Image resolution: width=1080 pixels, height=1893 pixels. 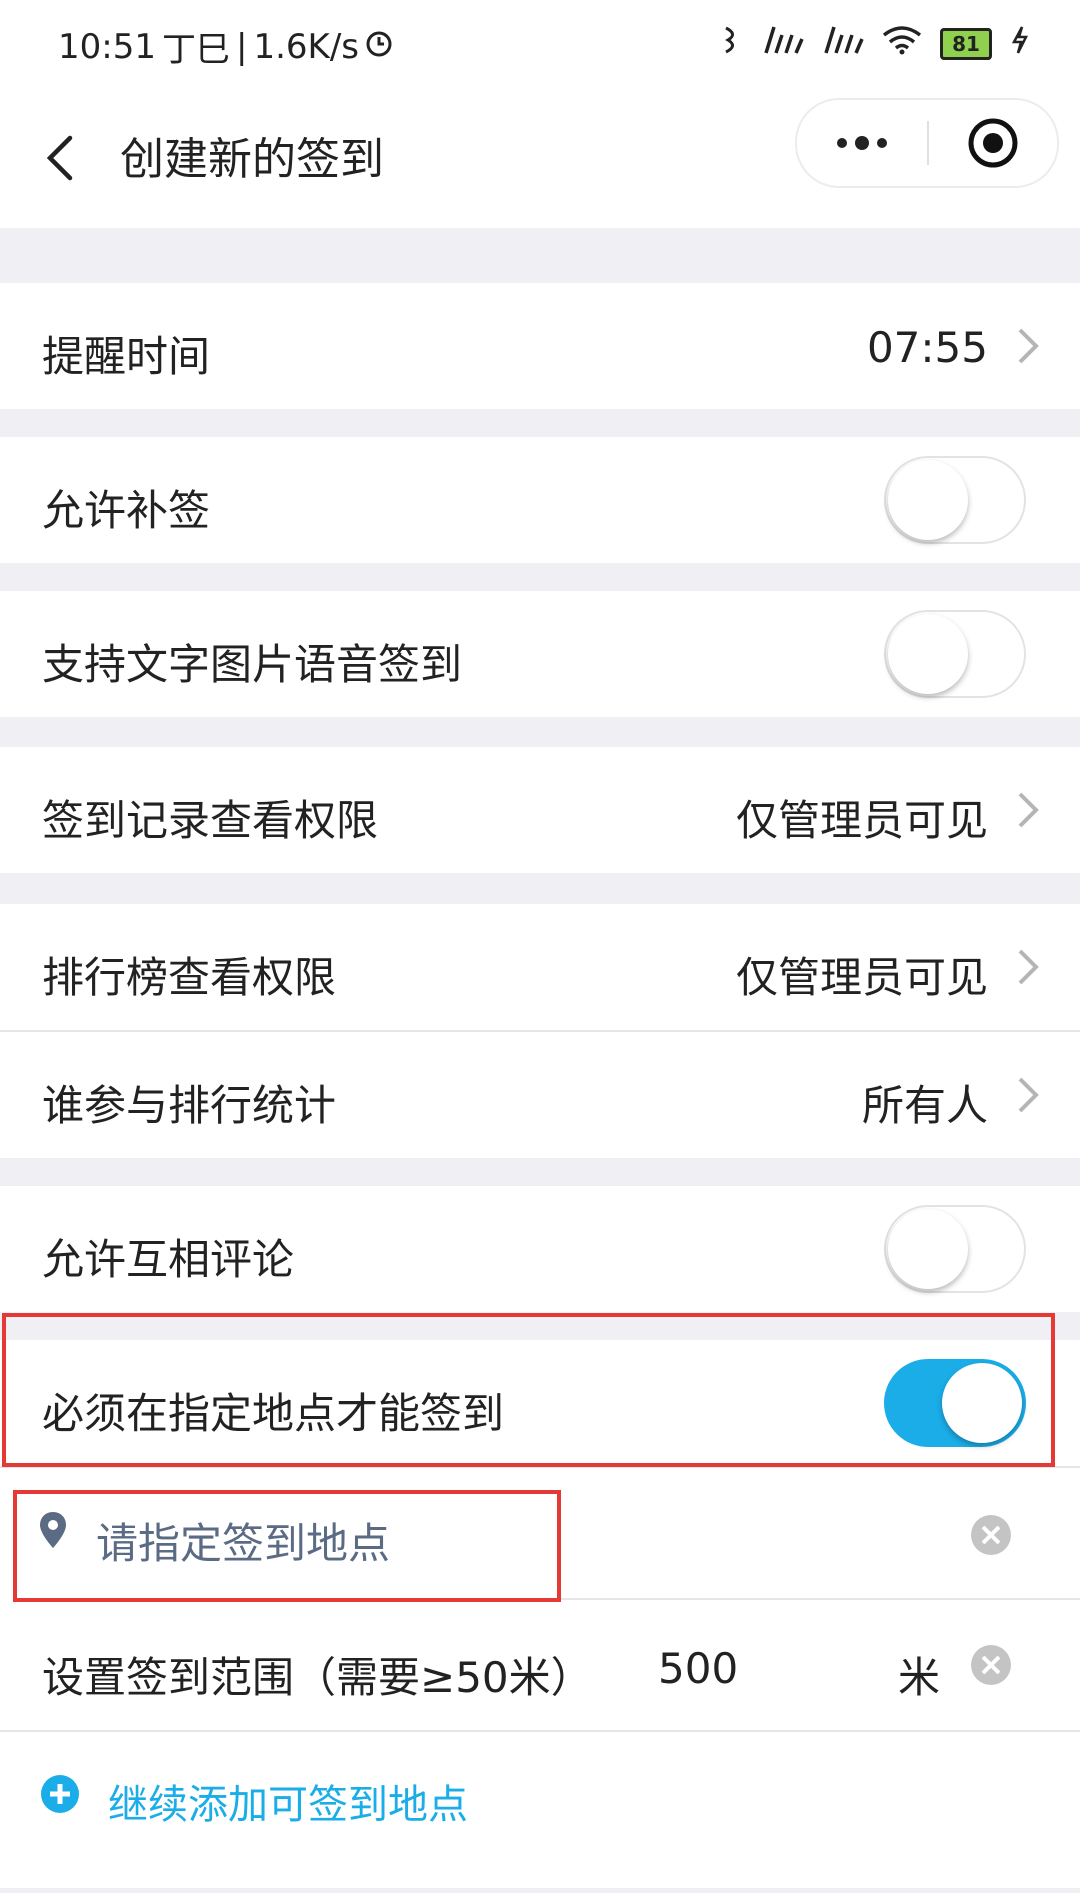 I want to click on text-image-voice-label: 支持文字图片语音签到, so click(x=252, y=664).